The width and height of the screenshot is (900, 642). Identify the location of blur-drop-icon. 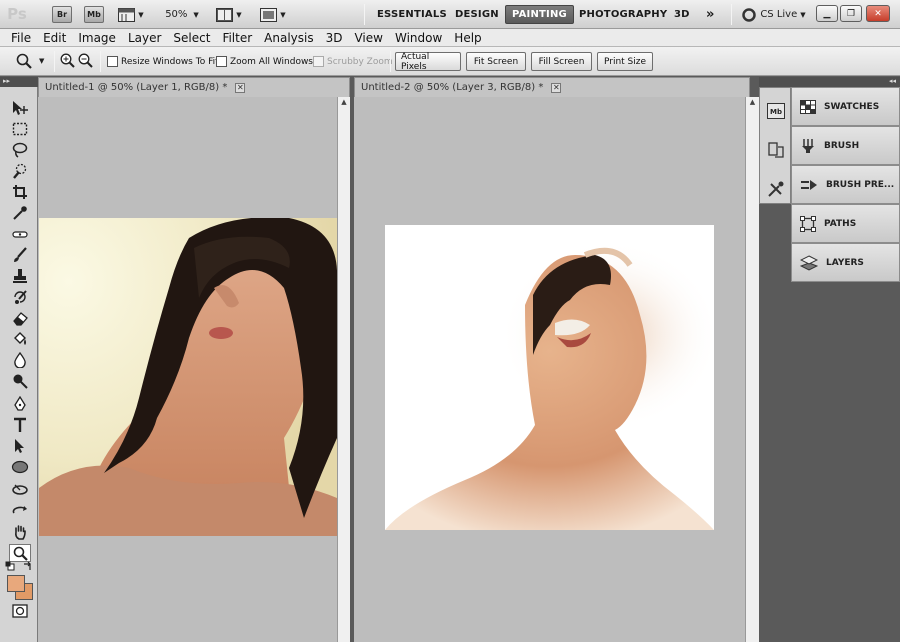
(20, 360).